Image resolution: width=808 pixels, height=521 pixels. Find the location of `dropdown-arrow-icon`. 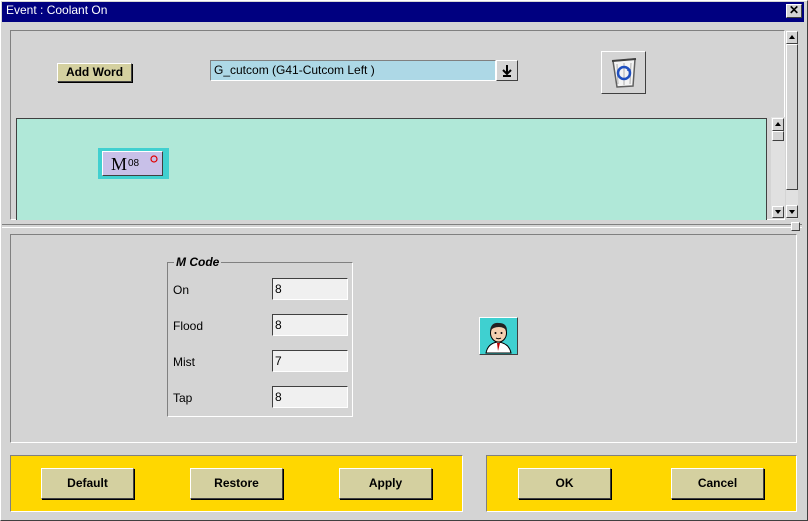

dropdown-arrow-icon is located at coordinates (507, 71).